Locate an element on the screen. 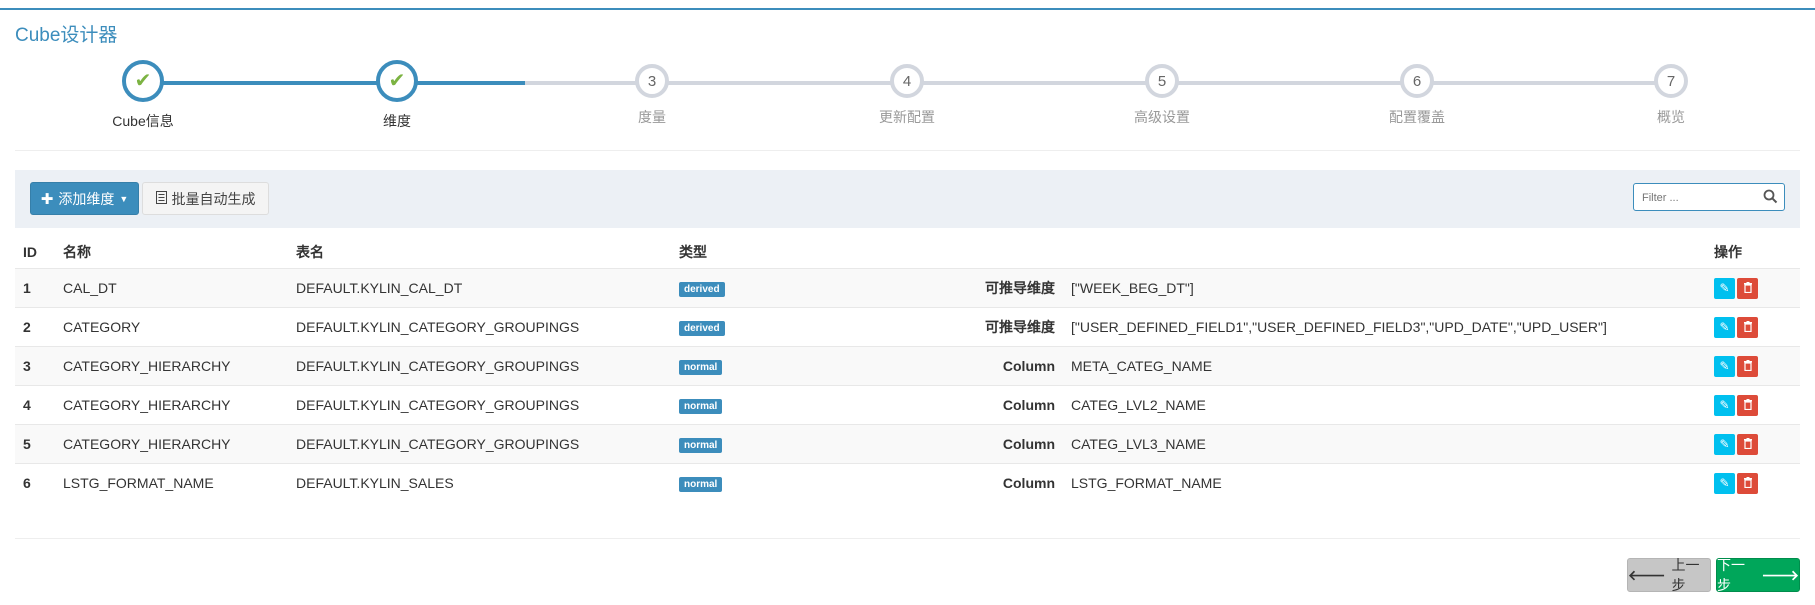  step-number: 3 is located at coordinates (652, 81).